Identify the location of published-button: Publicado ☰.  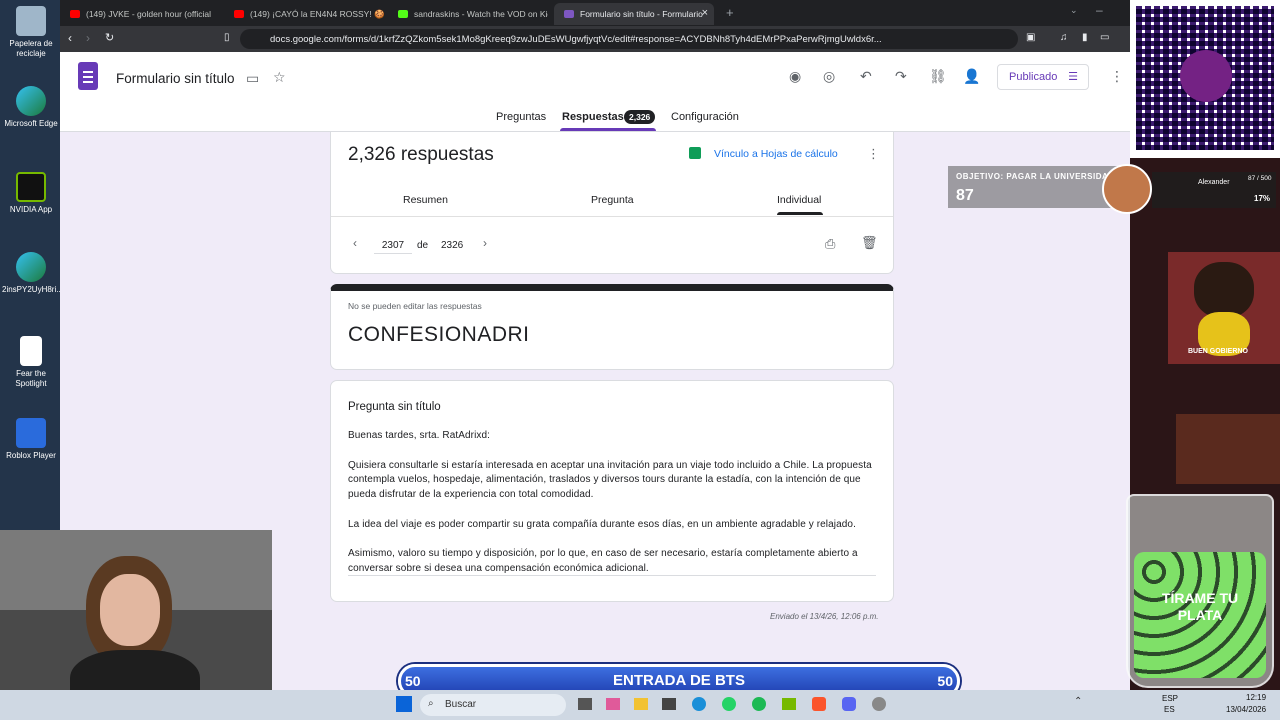
(1043, 77).